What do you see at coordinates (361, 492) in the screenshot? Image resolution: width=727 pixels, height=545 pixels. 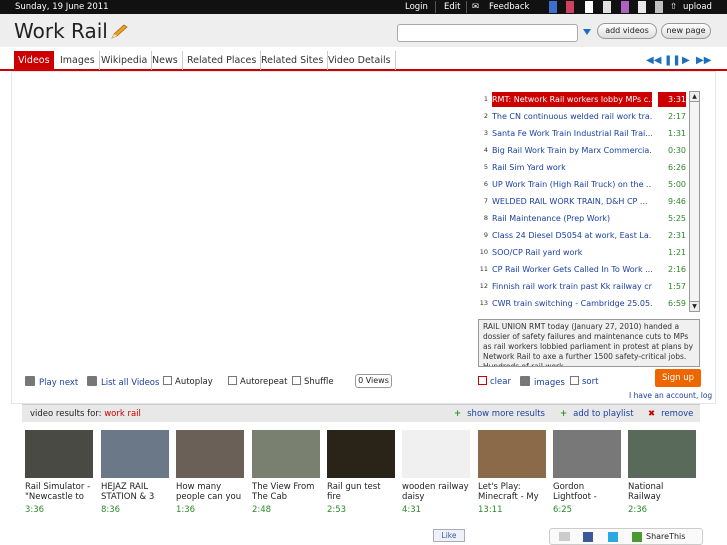 I see `thumbnail-title: Rail gun test fire` at bounding box center [361, 492].